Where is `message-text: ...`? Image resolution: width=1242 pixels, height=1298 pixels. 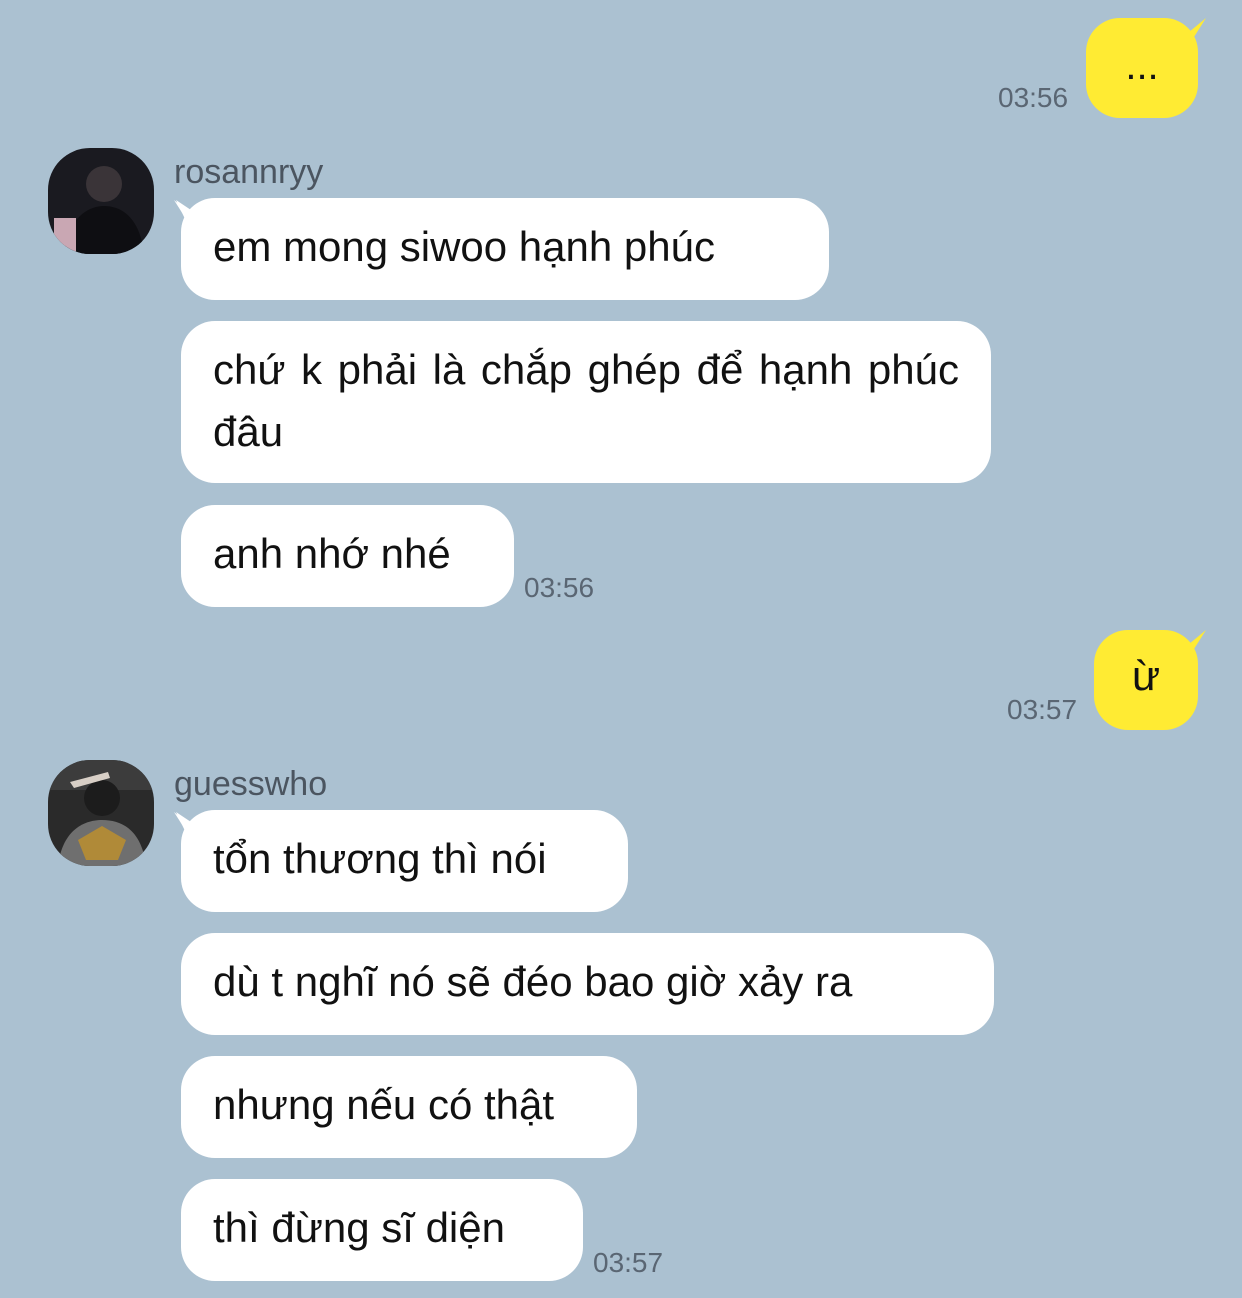
message-text: ... is located at coordinates (1142, 66).